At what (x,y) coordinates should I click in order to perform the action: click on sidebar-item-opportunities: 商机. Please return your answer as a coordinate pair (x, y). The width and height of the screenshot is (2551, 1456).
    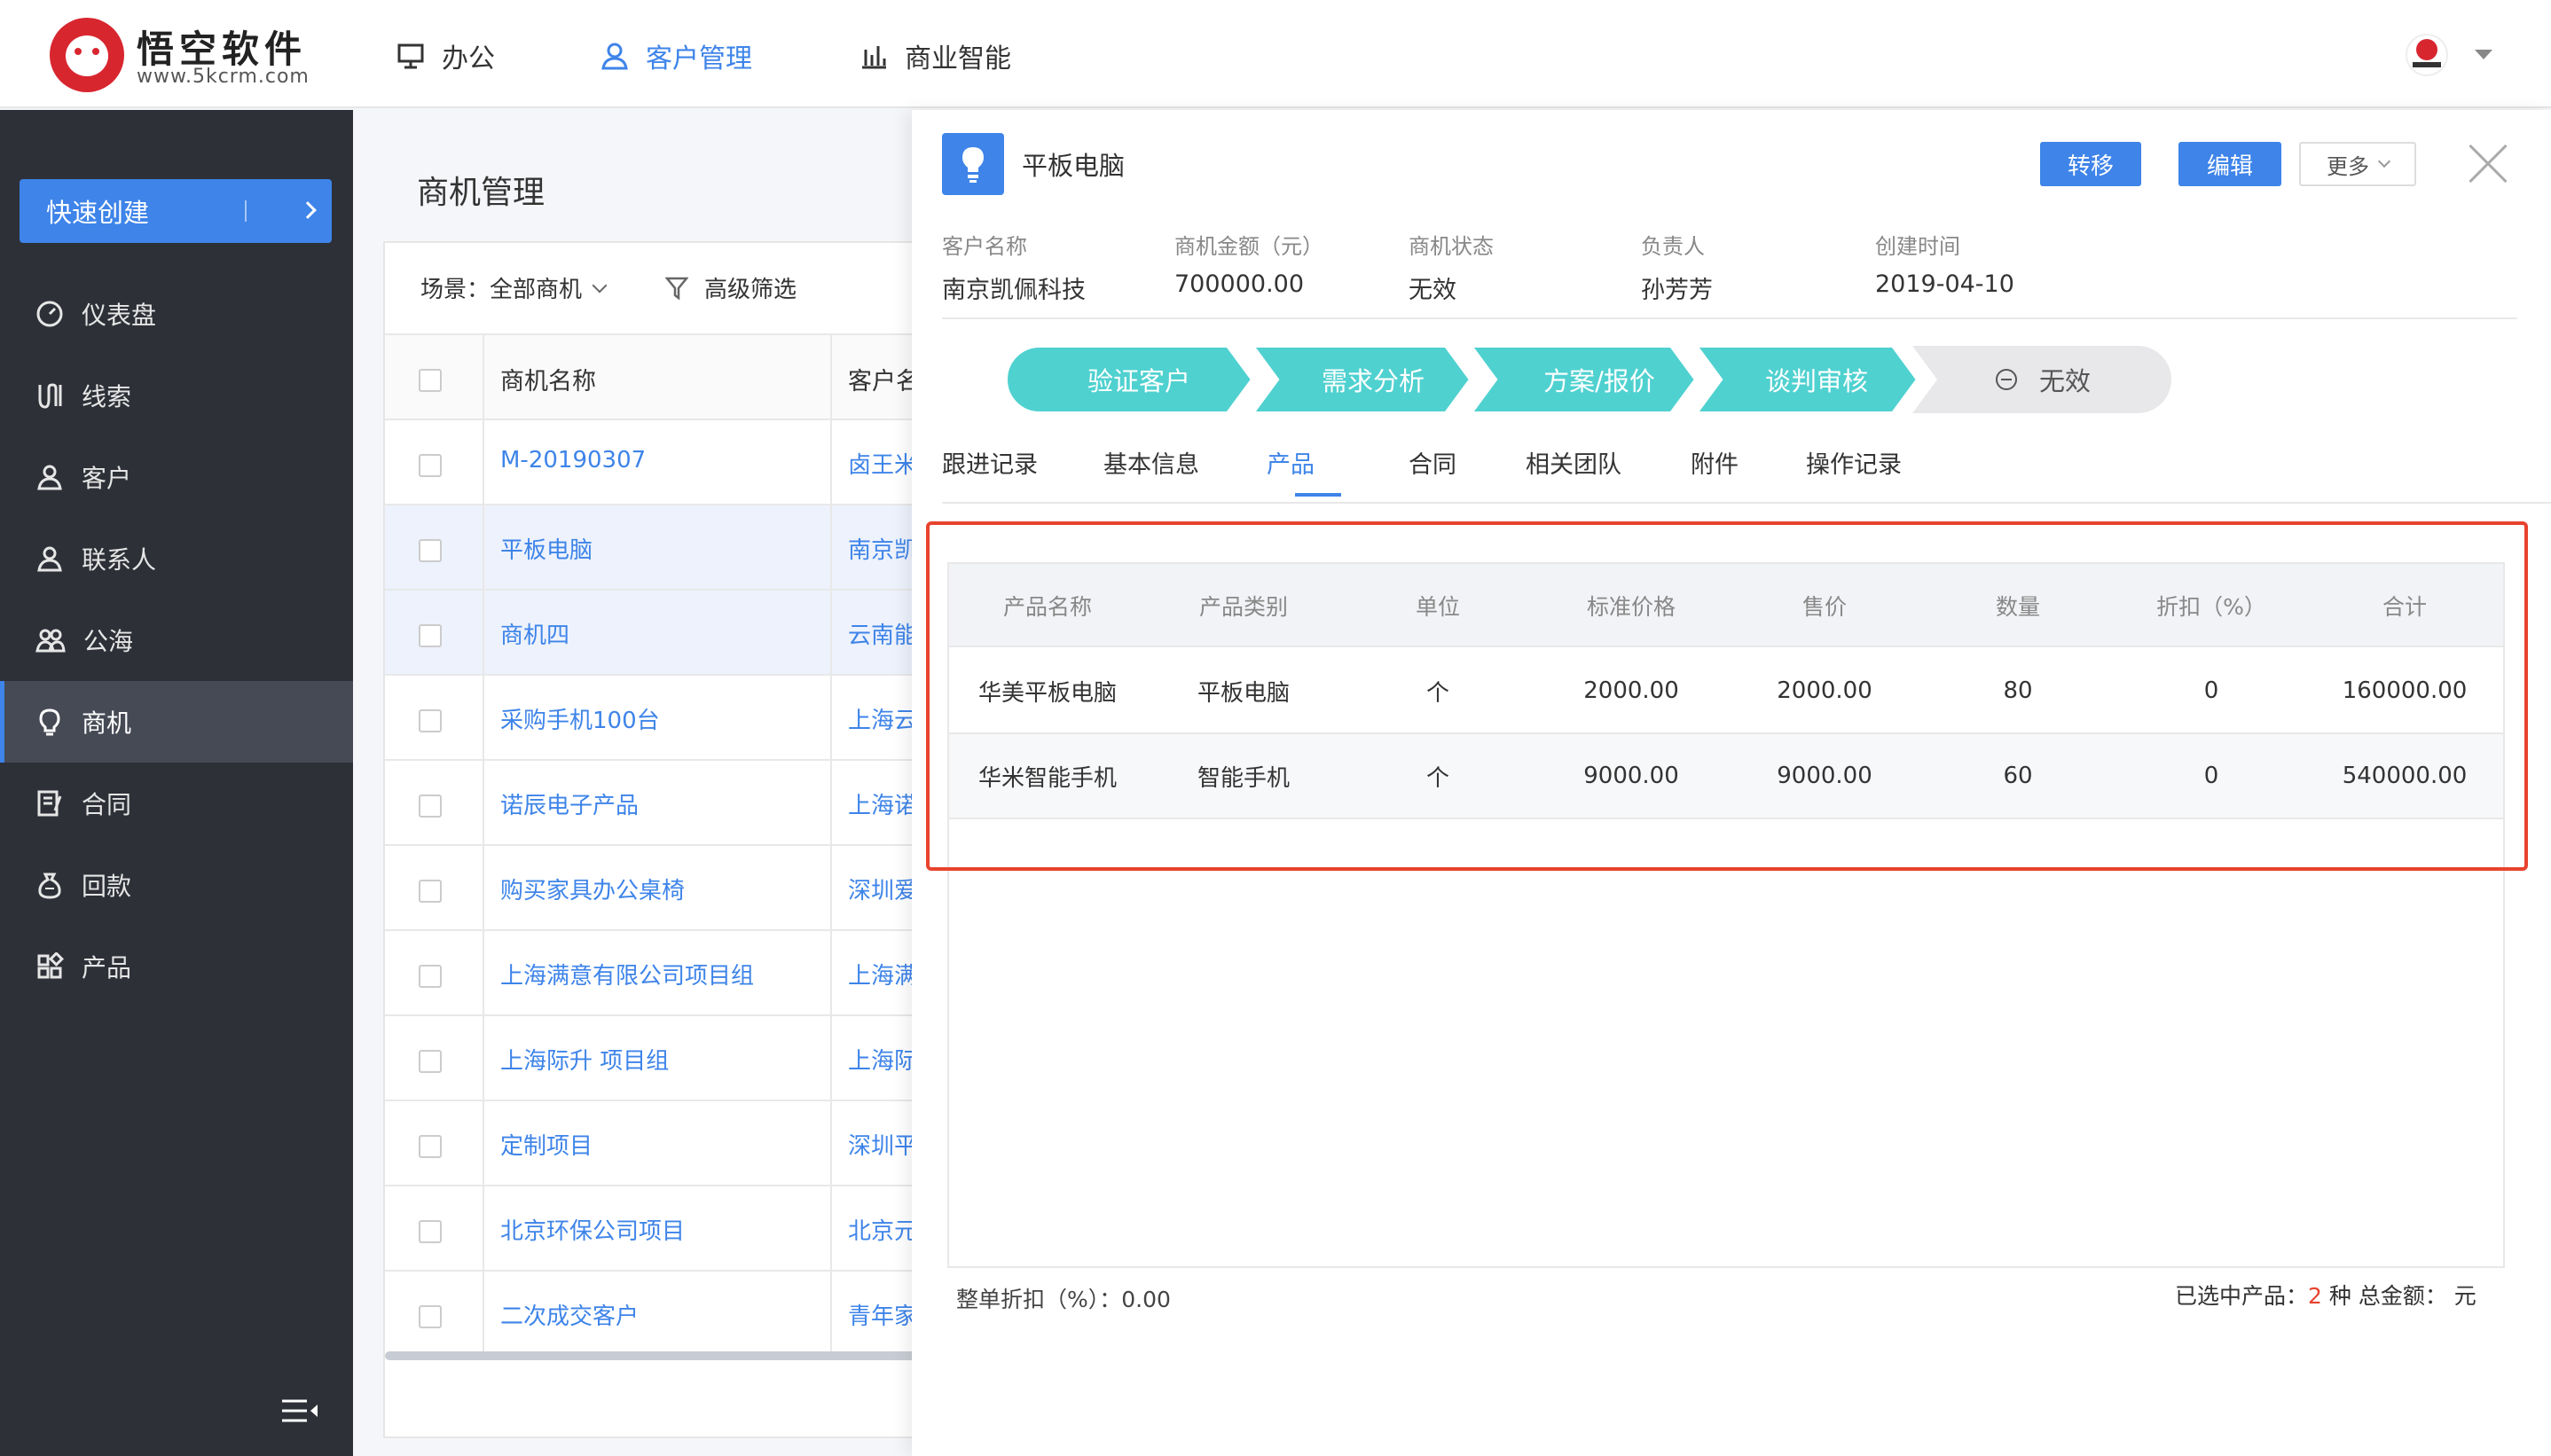
    Looking at the image, I should click on (176, 722).